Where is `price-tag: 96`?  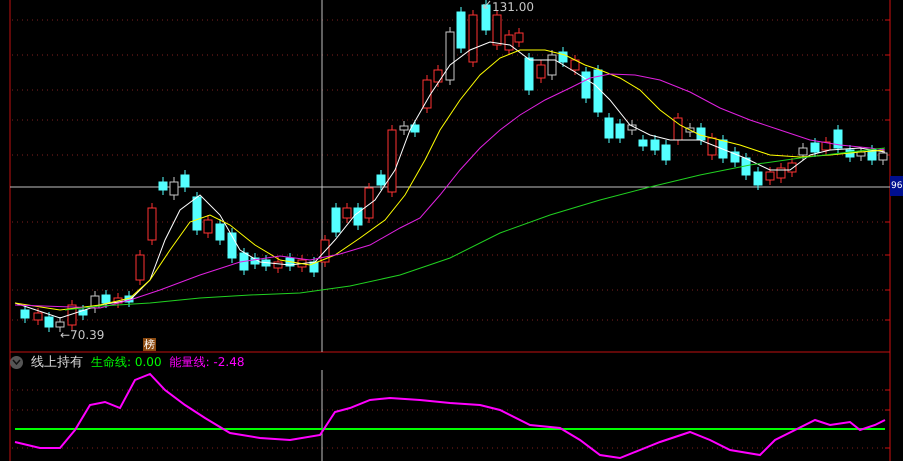
price-tag: 96 is located at coordinates (896, 186).